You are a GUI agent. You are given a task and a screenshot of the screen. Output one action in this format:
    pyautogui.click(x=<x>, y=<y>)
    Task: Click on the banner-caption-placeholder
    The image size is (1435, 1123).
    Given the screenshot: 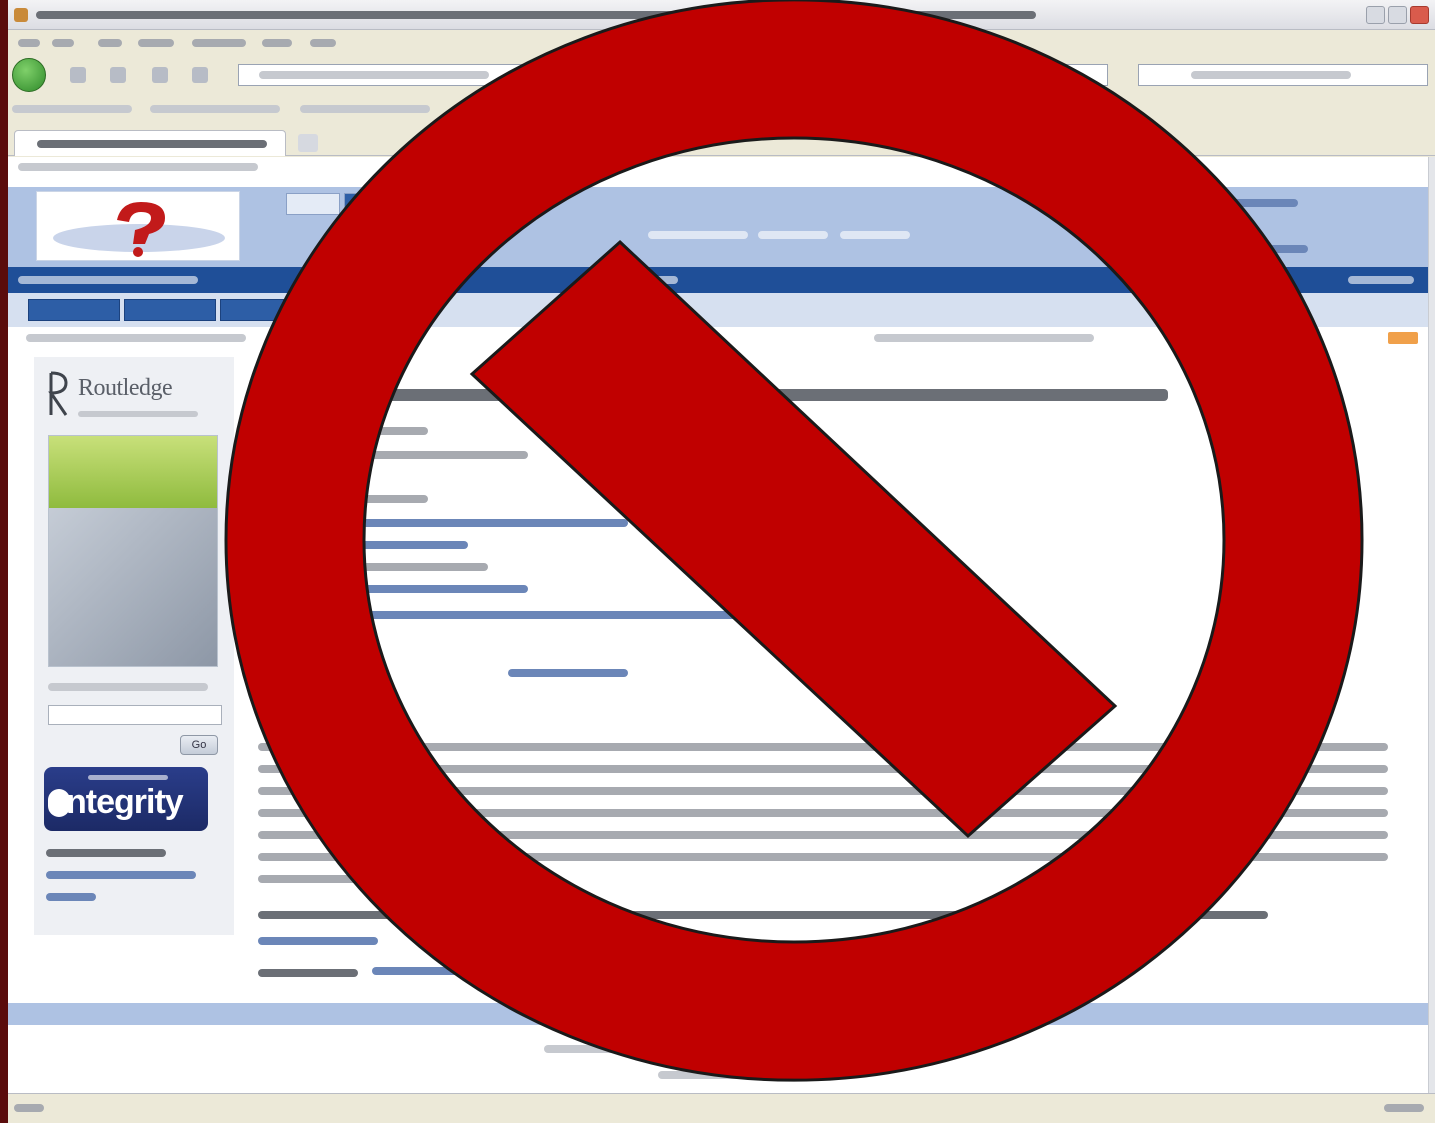 What is the action you would take?
    pyautogui.click(x=128, y=777)
    